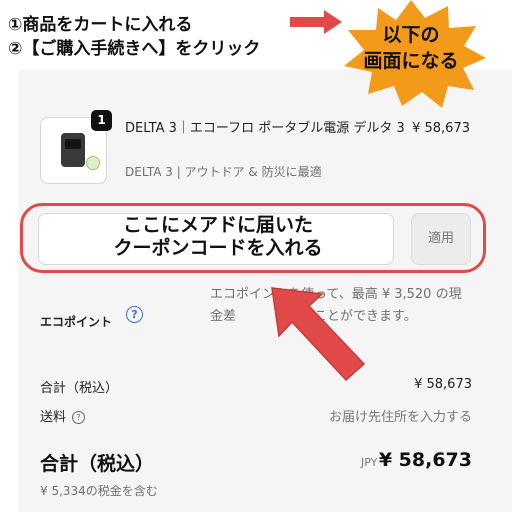 The height and width of the screenshot is (512, 512). What do you see at coordinates (100, 25) in the screenshot?
I see `instruction-step-1: ①商品をカートに入れる` at bounding box center [100, 25].